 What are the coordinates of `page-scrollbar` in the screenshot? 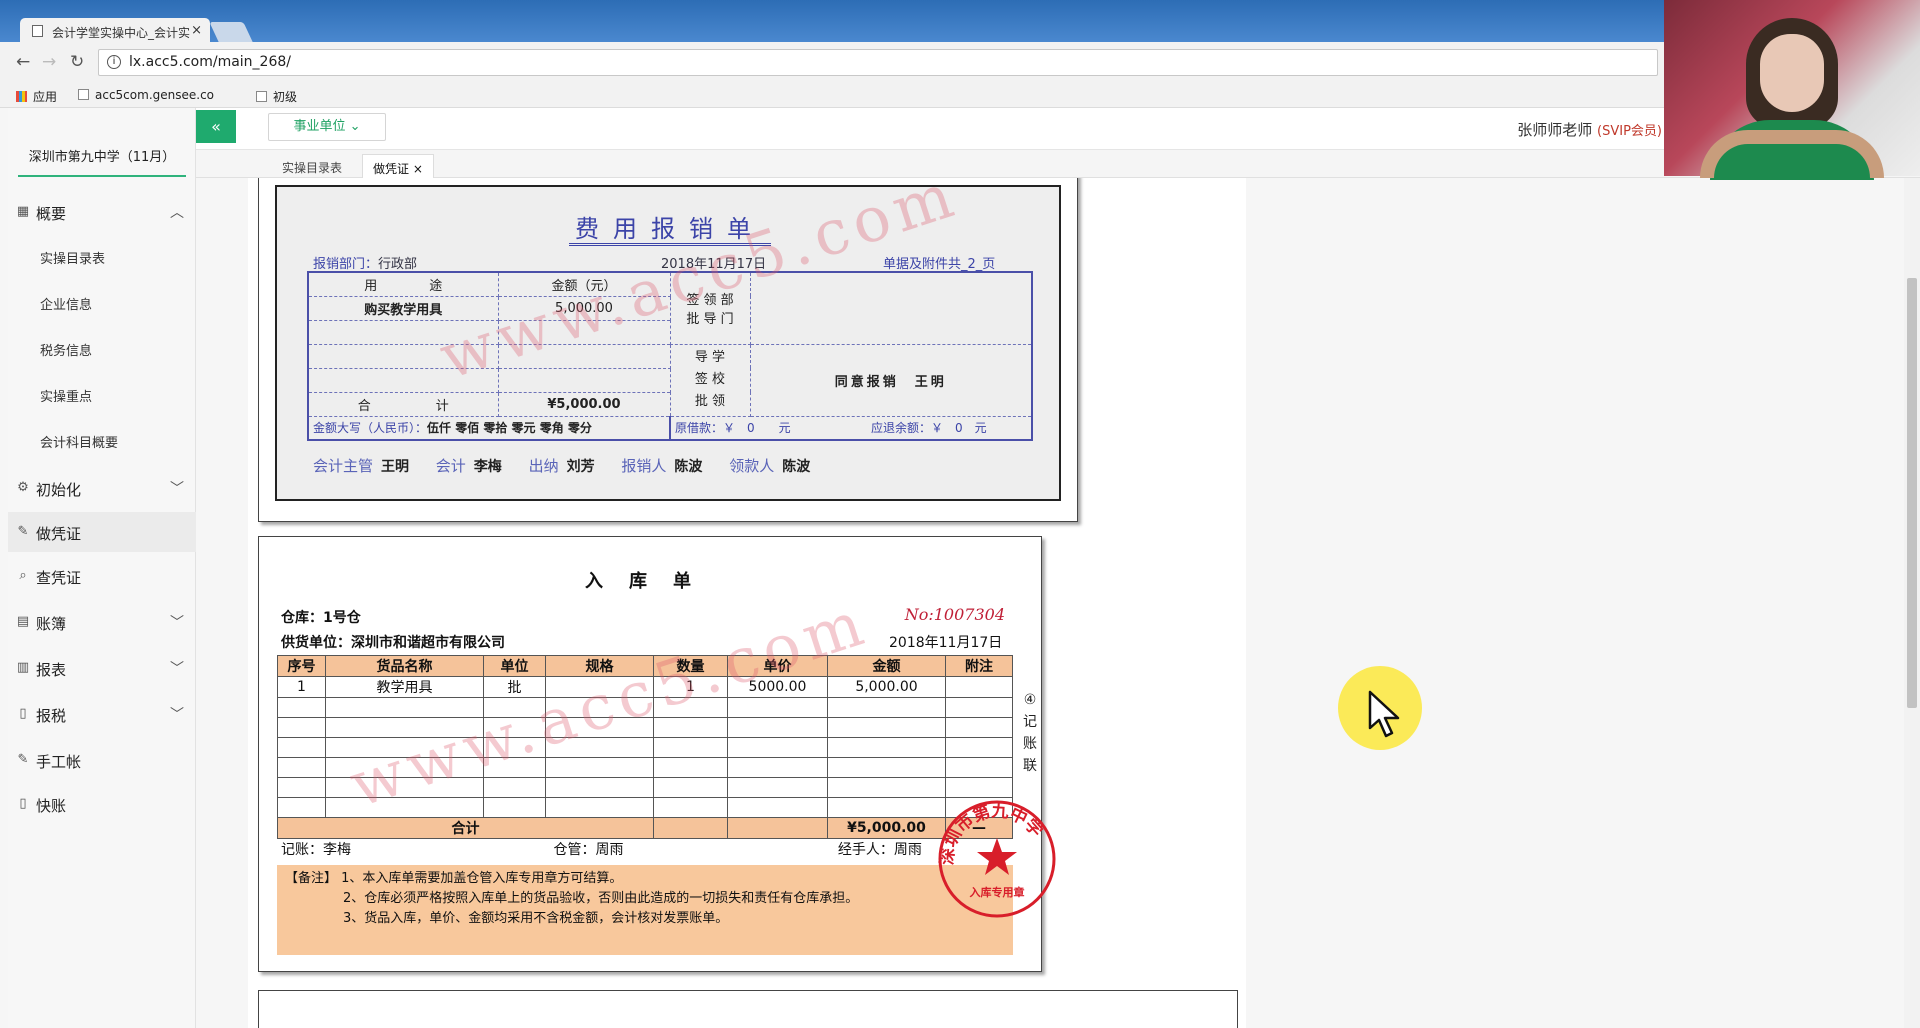 It's located at (1912, 603).